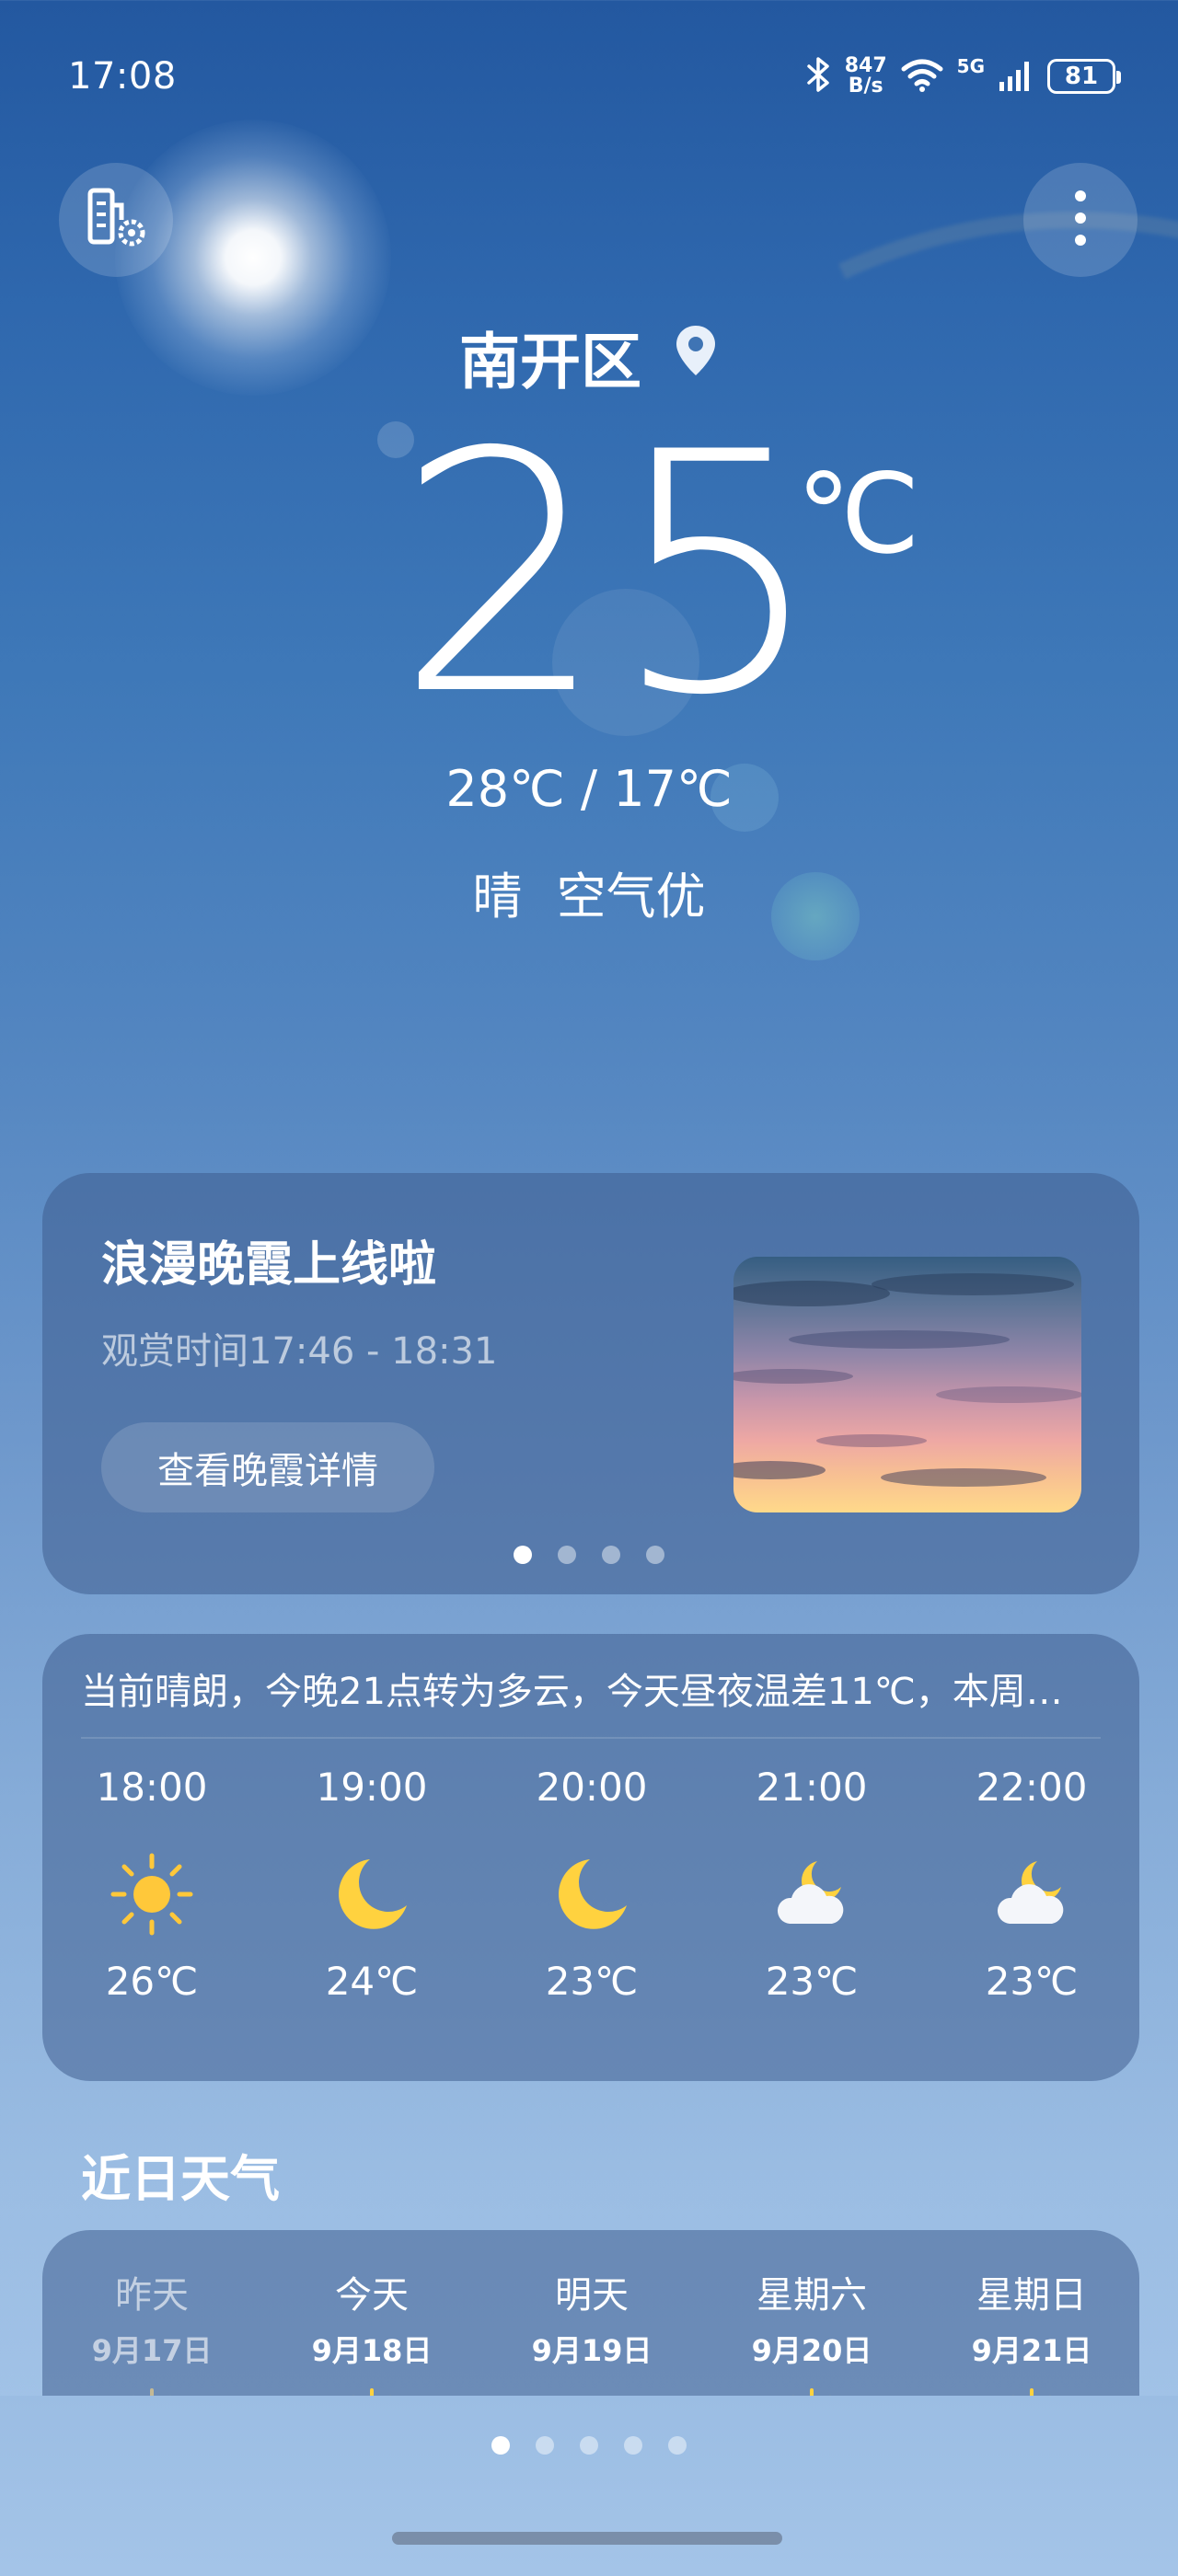  What do you see at coordinates (591, 1738) in the screenshot?
I see `divider` at bounding box center [591, 1738].